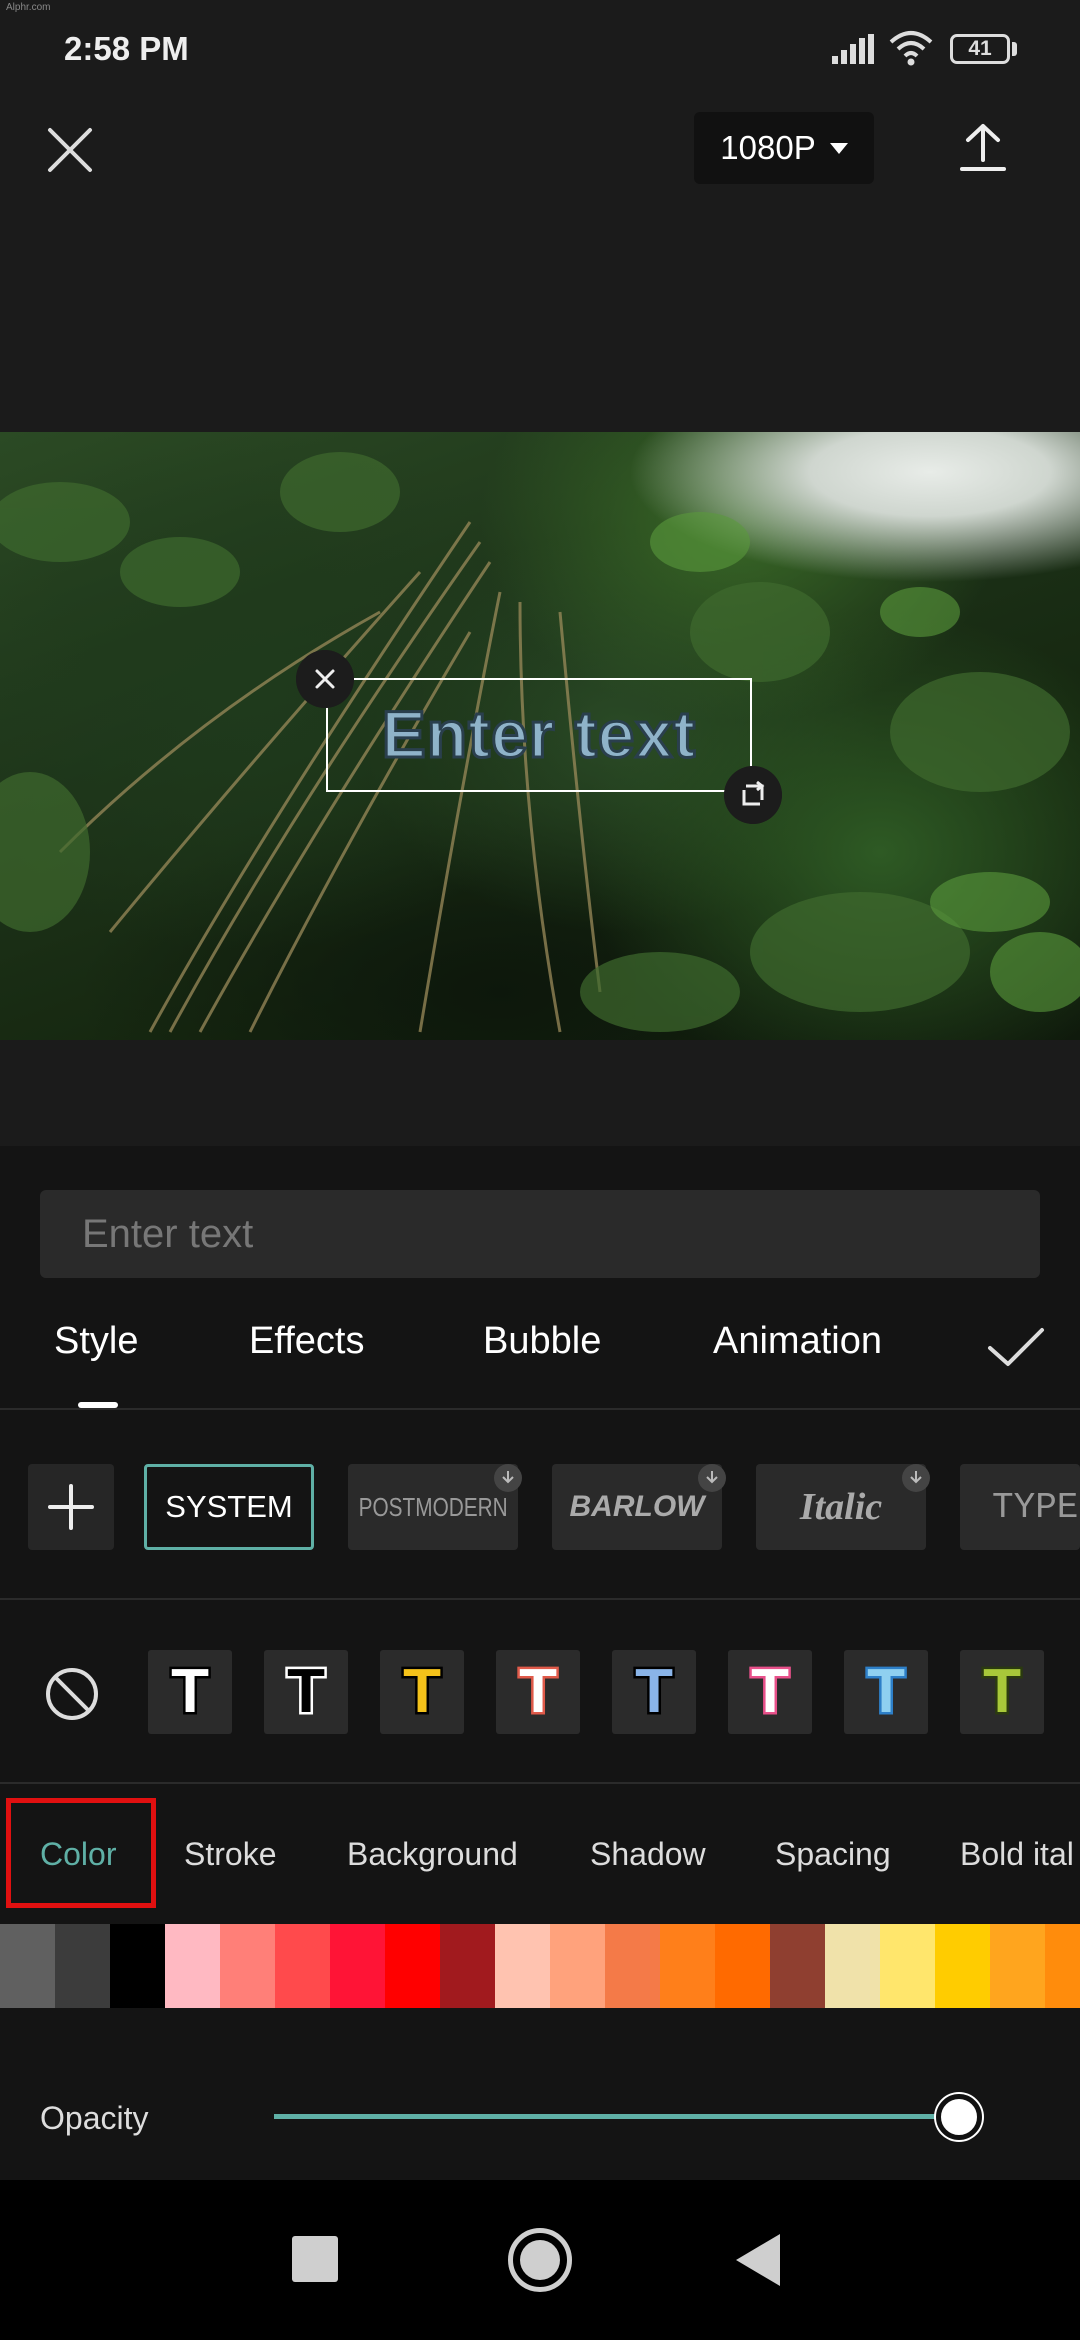 The image size is (1080, 2340). Describe the element at coordinates (432, 1854) in the screenshot. I see `subtab-background: Background` at that location.